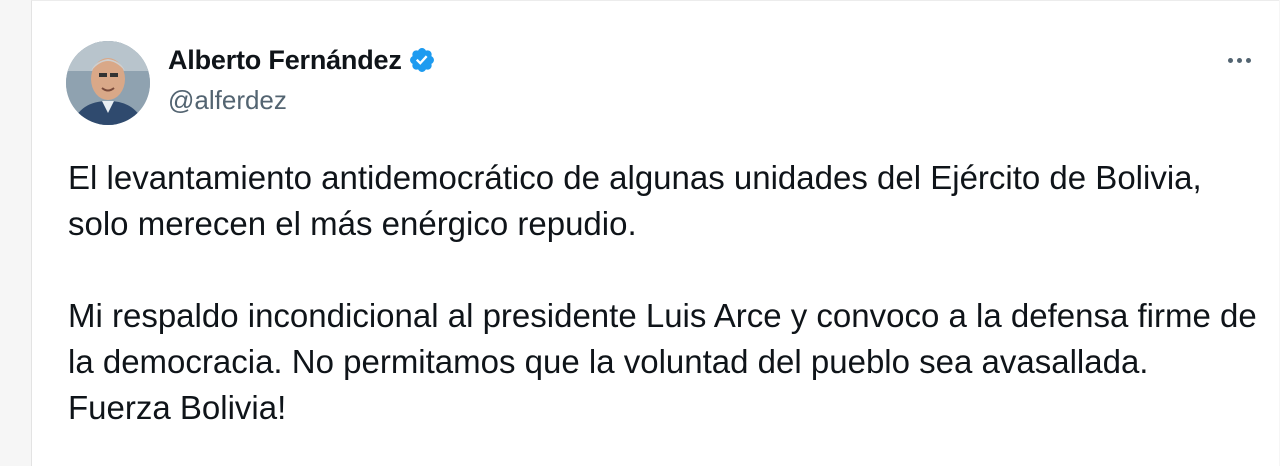  Describe the element at coordinates (302, 100) in the screenshot. I see `author-handle: @alferdez` at that location.